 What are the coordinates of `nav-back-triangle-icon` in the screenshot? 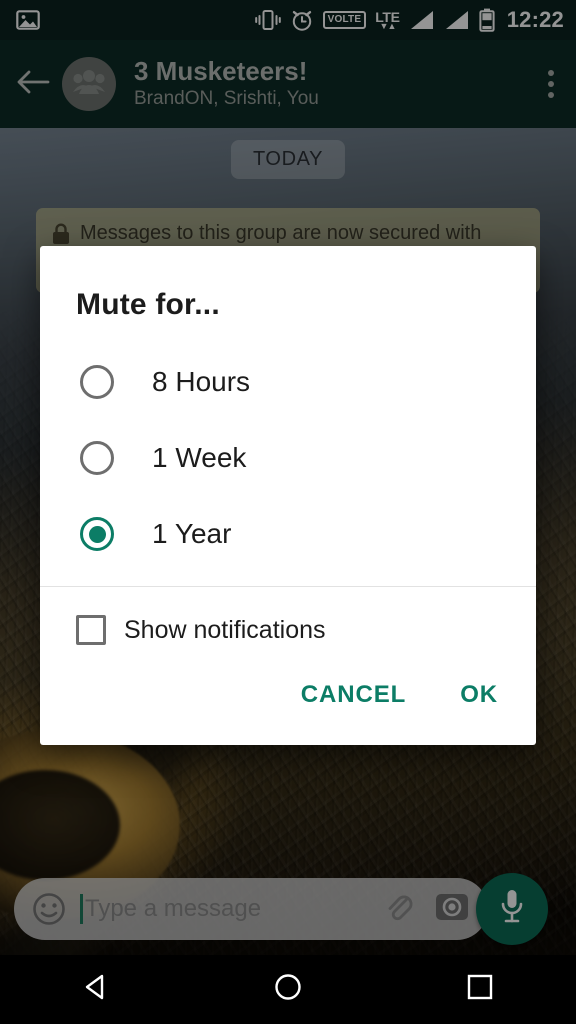 It's located at (96, 989).